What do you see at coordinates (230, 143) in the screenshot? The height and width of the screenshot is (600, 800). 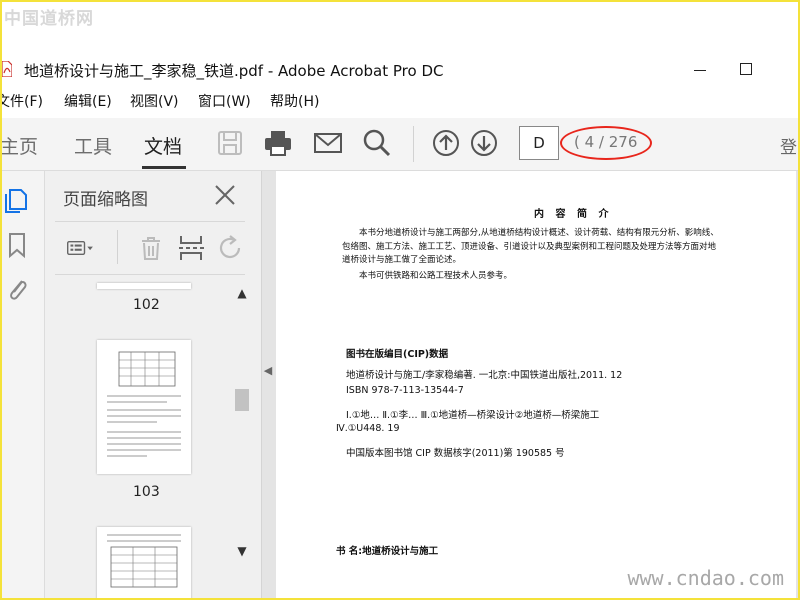 I see `save-icon` at bounding box center [230, 143].